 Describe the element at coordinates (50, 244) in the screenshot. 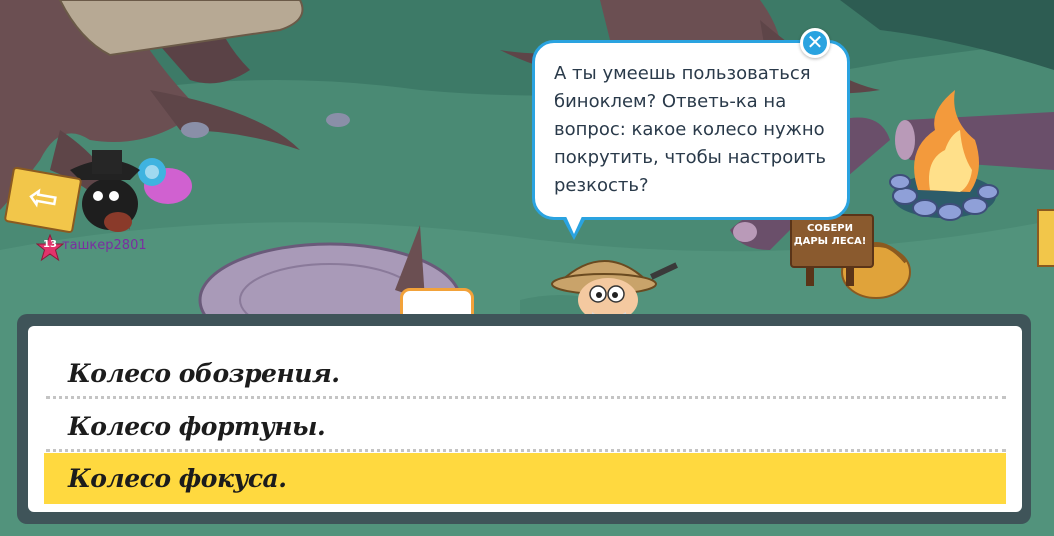

I see `player-level: 13` at that location.